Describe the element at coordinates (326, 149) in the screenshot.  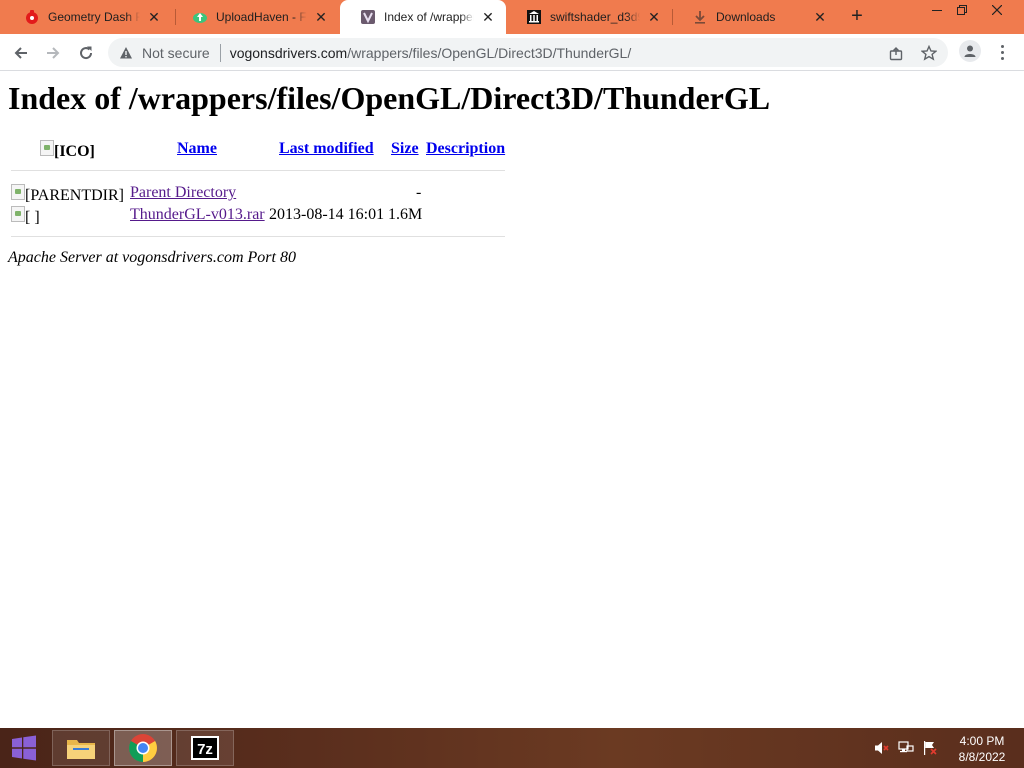
I see `sort-by-last-modified-link: Last modified` at that location.